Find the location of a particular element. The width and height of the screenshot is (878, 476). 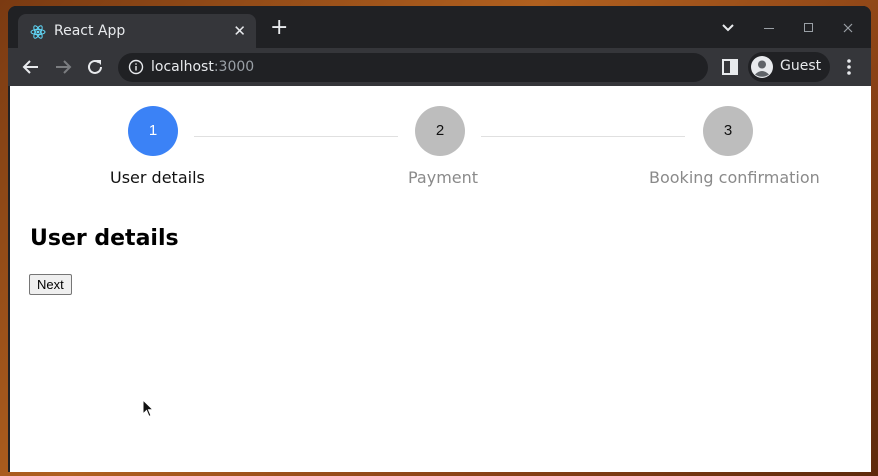

react-logo-icon is located at coordinates (38, 32).